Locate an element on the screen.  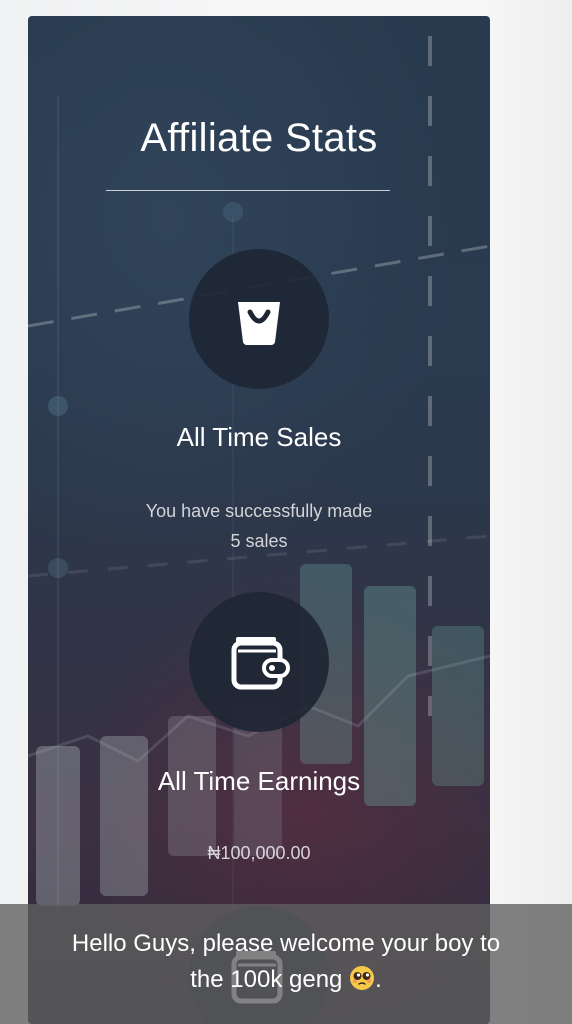
caption-line-2: the 100k geng is located at coordinates (266, 979).